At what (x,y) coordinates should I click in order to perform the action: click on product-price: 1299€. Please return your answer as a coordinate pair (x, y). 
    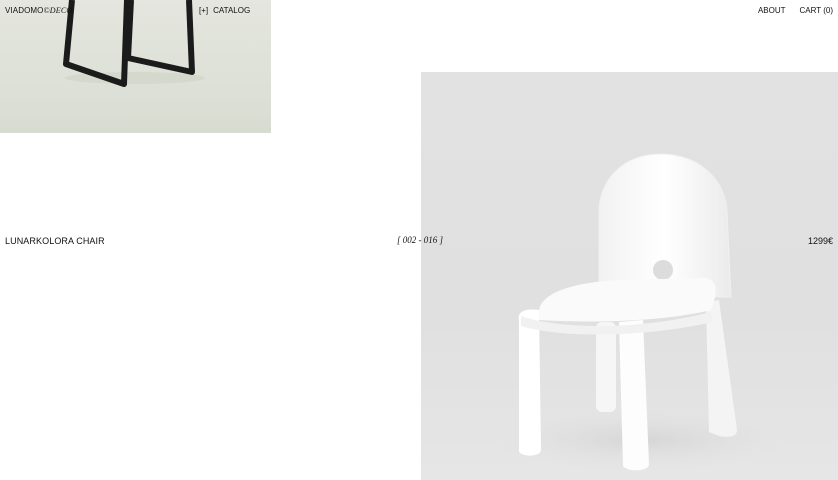
    Looking at the image, I should click on (820, 241).